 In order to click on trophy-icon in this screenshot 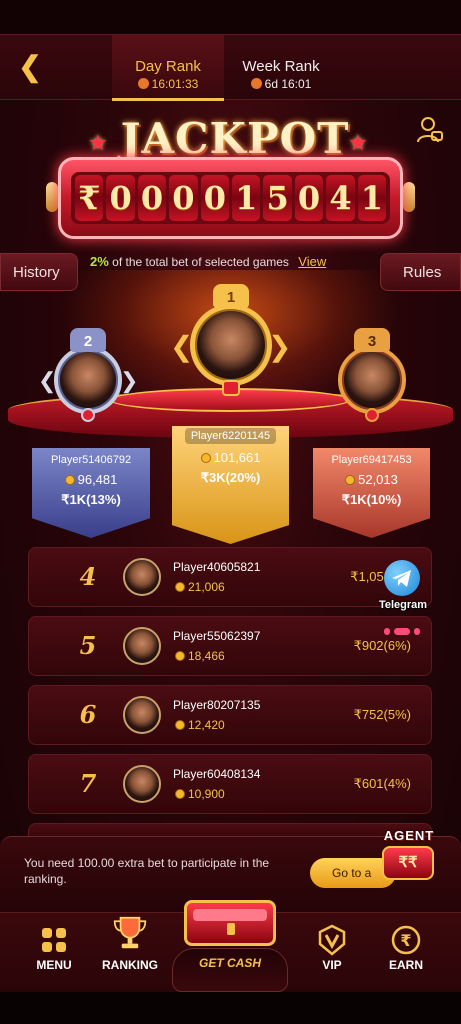, I will do `click(130, 932)`.